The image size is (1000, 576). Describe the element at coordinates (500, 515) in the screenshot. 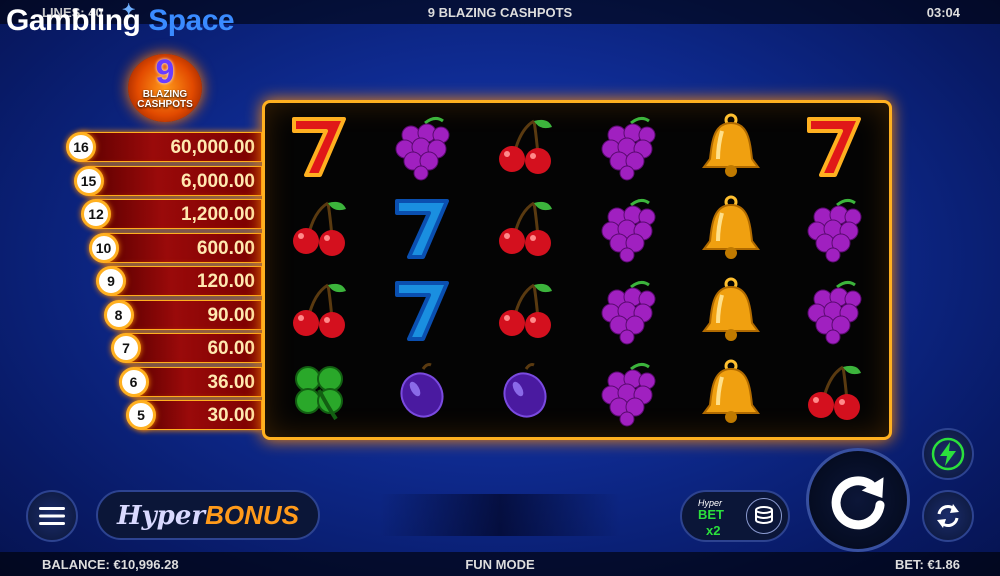

I see `win-display-strip` at that location.